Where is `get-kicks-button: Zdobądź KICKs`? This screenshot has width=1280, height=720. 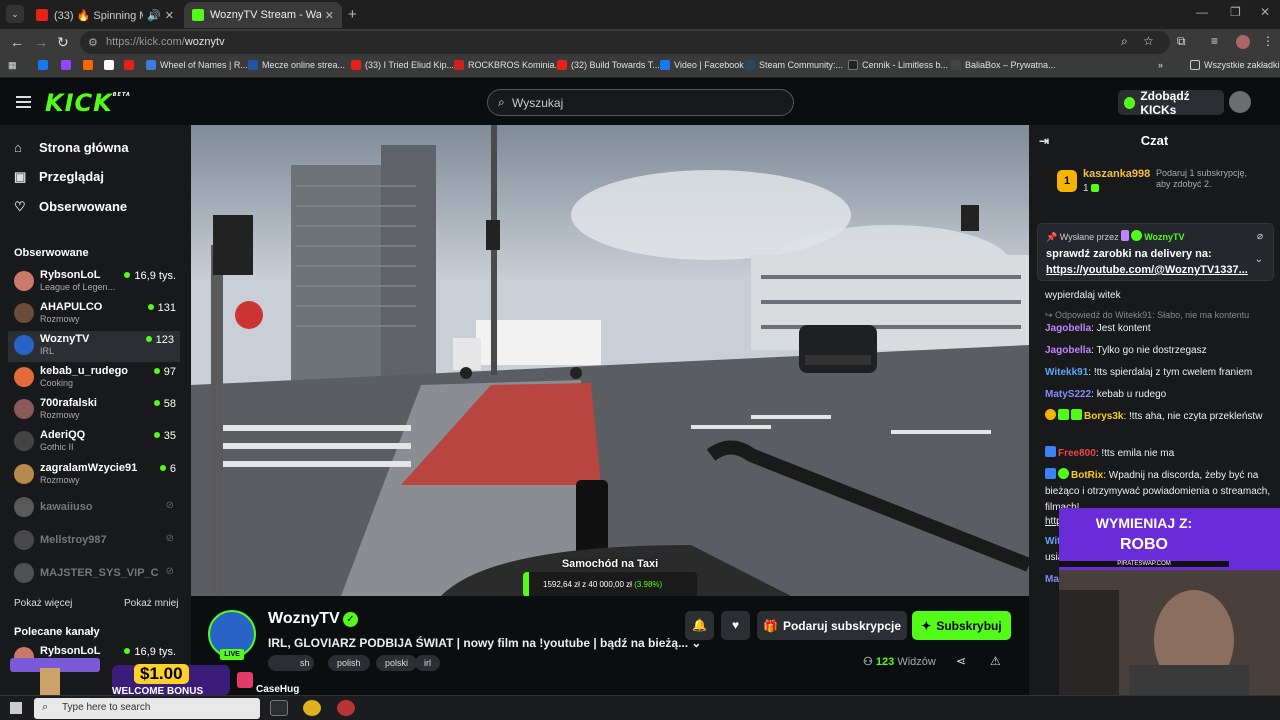
get-kicks-button: Zdobądź KICKs is located at coordinates (1171, 103).